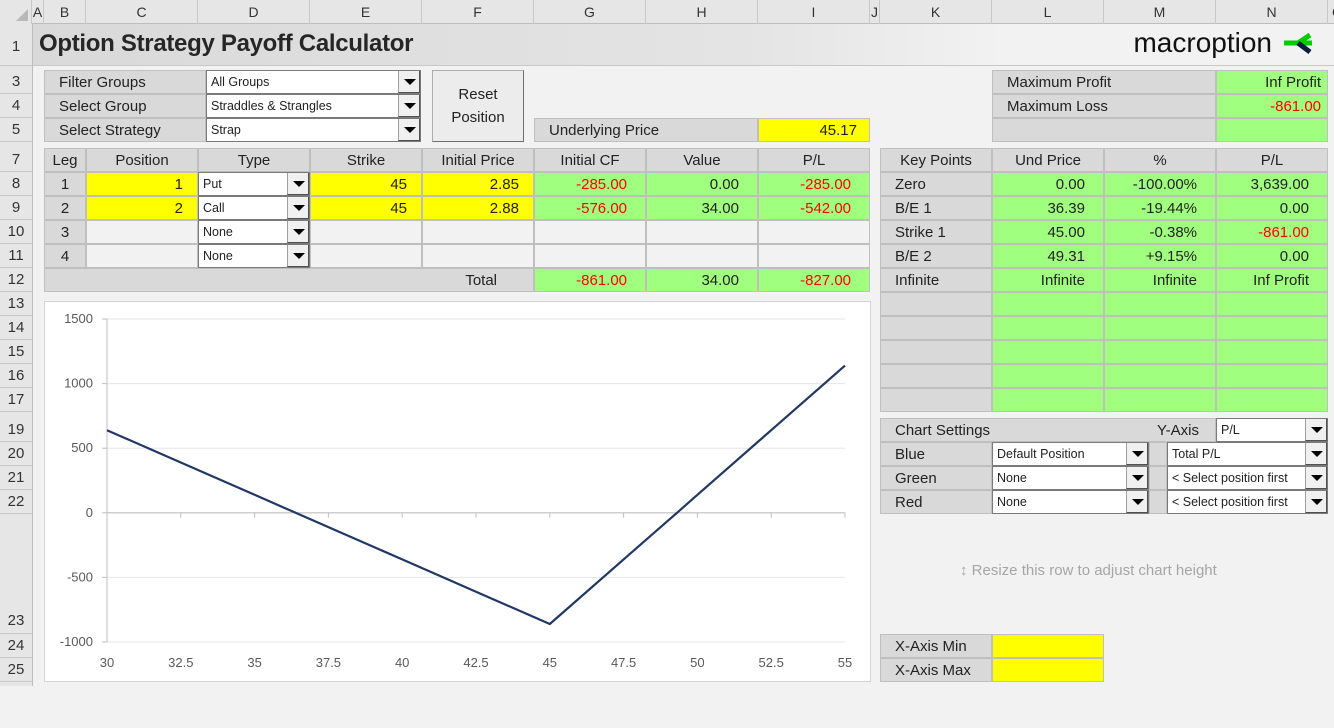  What do you see at coordinates (478, 106) in the screenshot?
I see `reset-position-button: Reset Position` at bounding box center [478, 106].